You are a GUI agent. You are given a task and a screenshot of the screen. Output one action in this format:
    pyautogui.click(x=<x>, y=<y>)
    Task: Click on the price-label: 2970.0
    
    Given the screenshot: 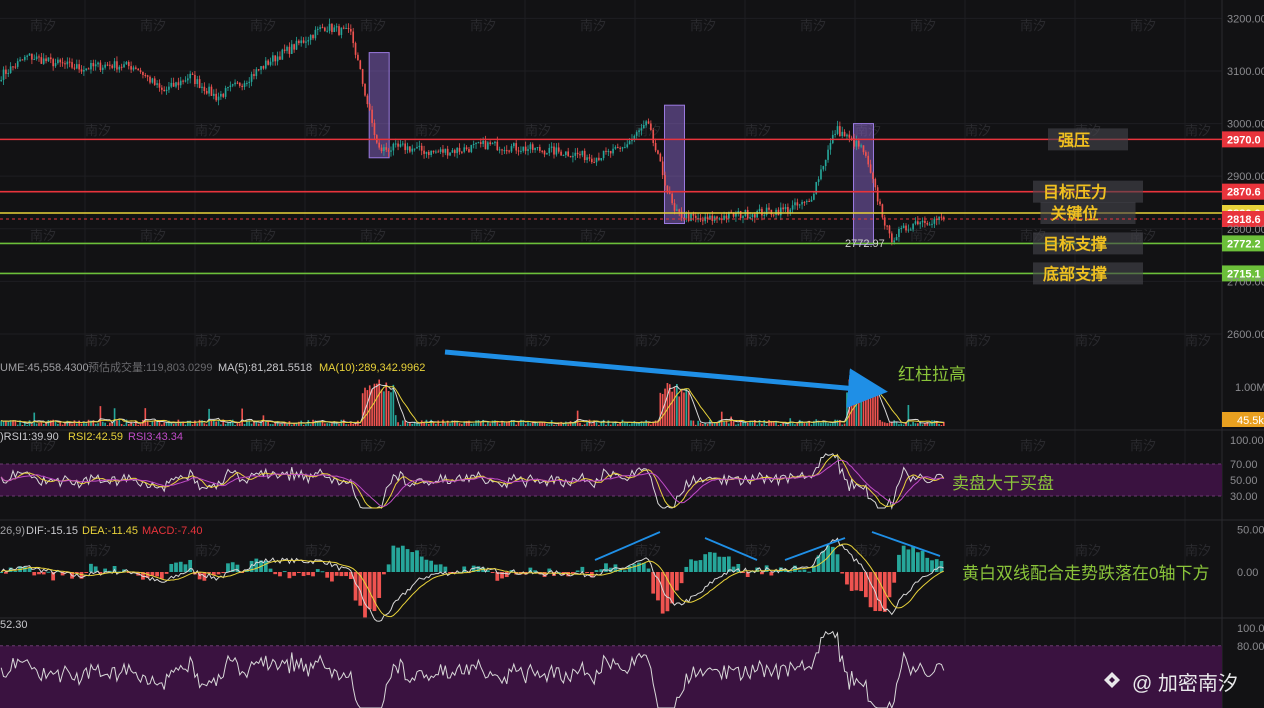 What is the action you would take?
    pyautogui.click(x=1244, y=140)
    